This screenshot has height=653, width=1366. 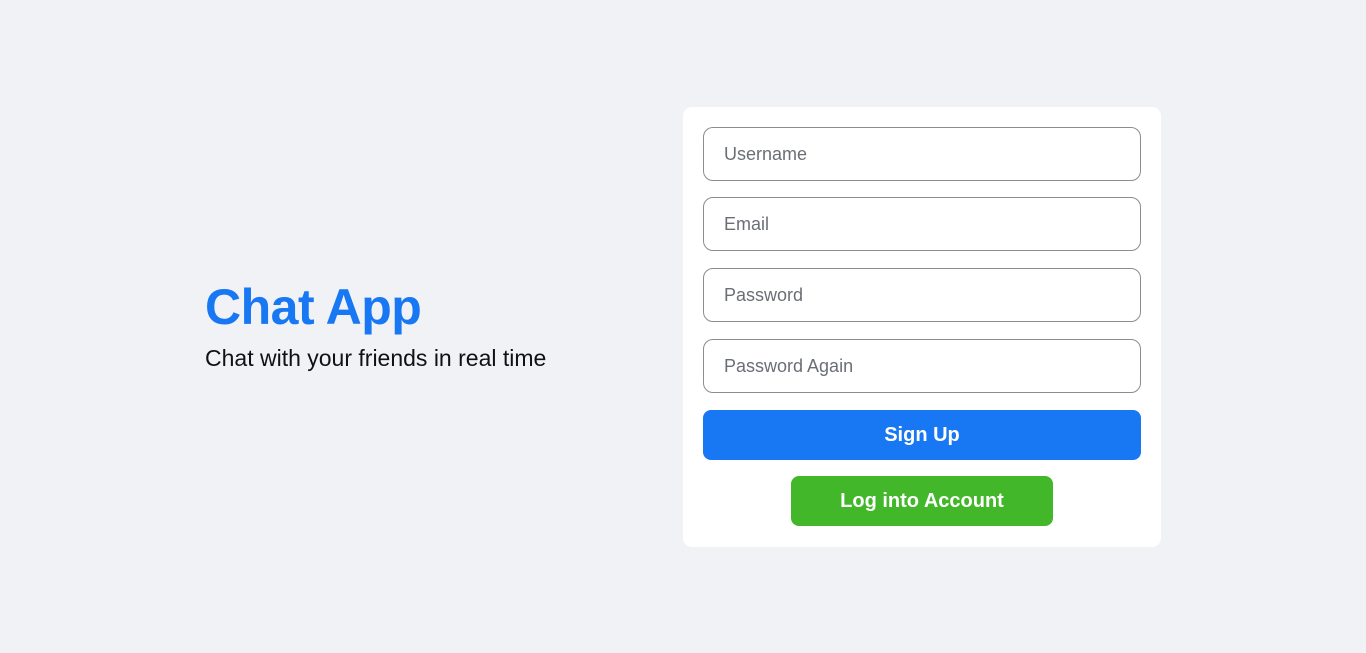 What do you see at coordinates (922, 224) in the screenshot?
I see `email-input` at bounding box center [922, 224].